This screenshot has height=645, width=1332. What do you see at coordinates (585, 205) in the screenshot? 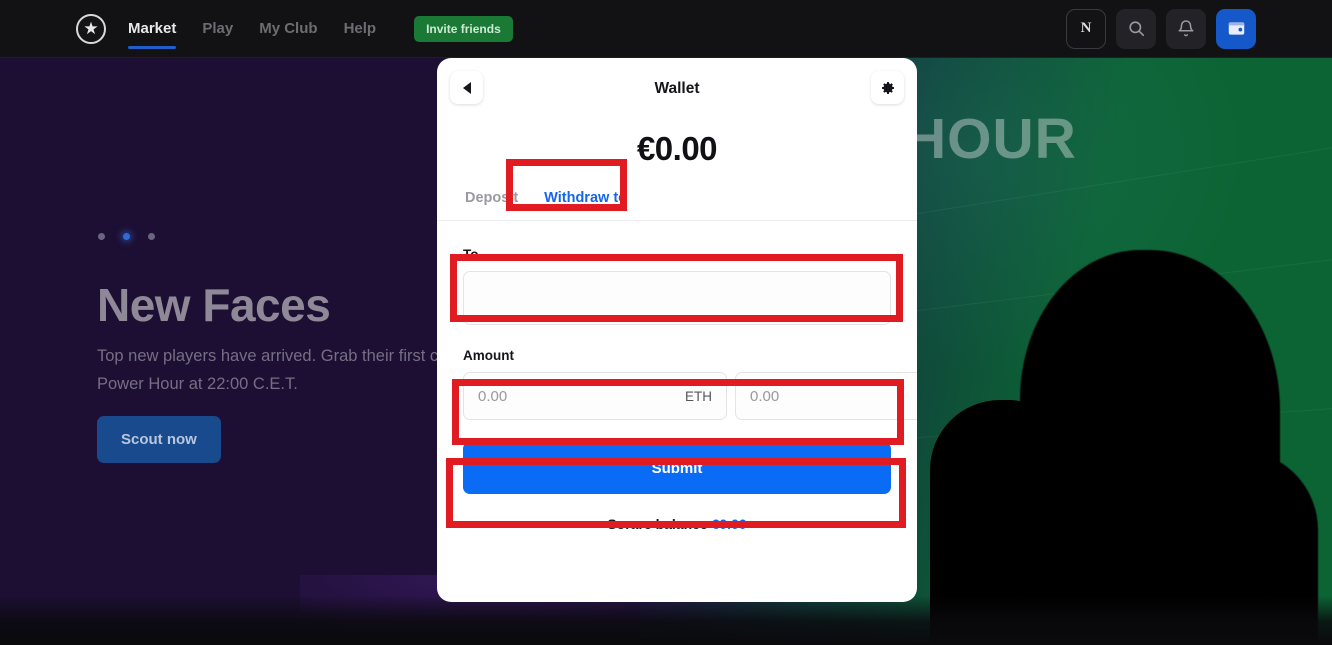
I see `tab-withdraw-to: Withdraw to` at bounding box center [585, 205].